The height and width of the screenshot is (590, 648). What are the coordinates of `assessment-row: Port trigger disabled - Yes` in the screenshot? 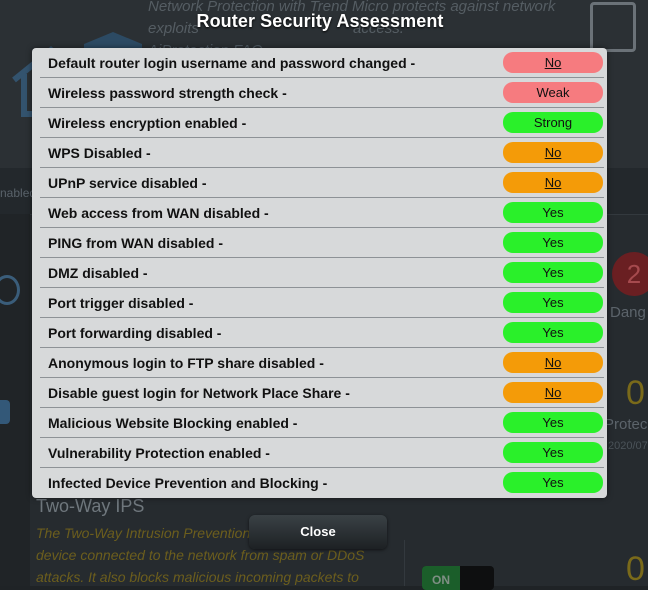 It's located at (322, 303).